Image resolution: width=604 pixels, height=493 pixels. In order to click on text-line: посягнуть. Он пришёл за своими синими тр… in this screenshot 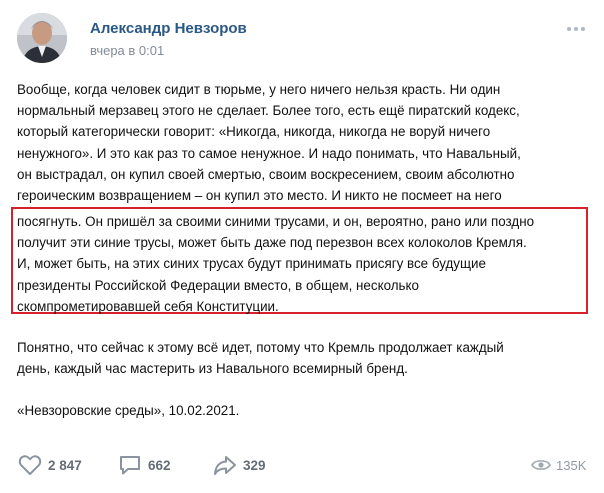, I will do `click(276, 221)`.